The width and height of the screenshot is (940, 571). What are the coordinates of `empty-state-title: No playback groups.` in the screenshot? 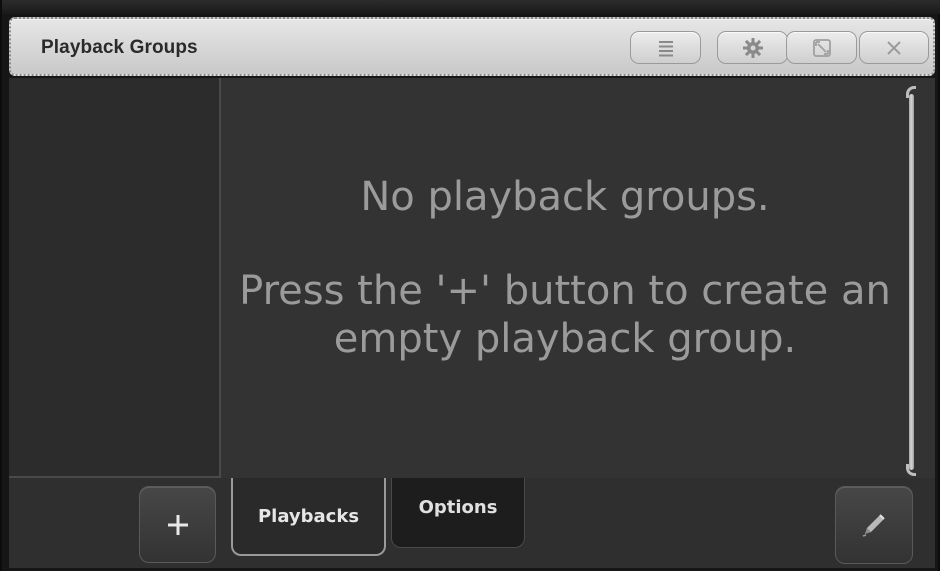 It's located at (565, 197).